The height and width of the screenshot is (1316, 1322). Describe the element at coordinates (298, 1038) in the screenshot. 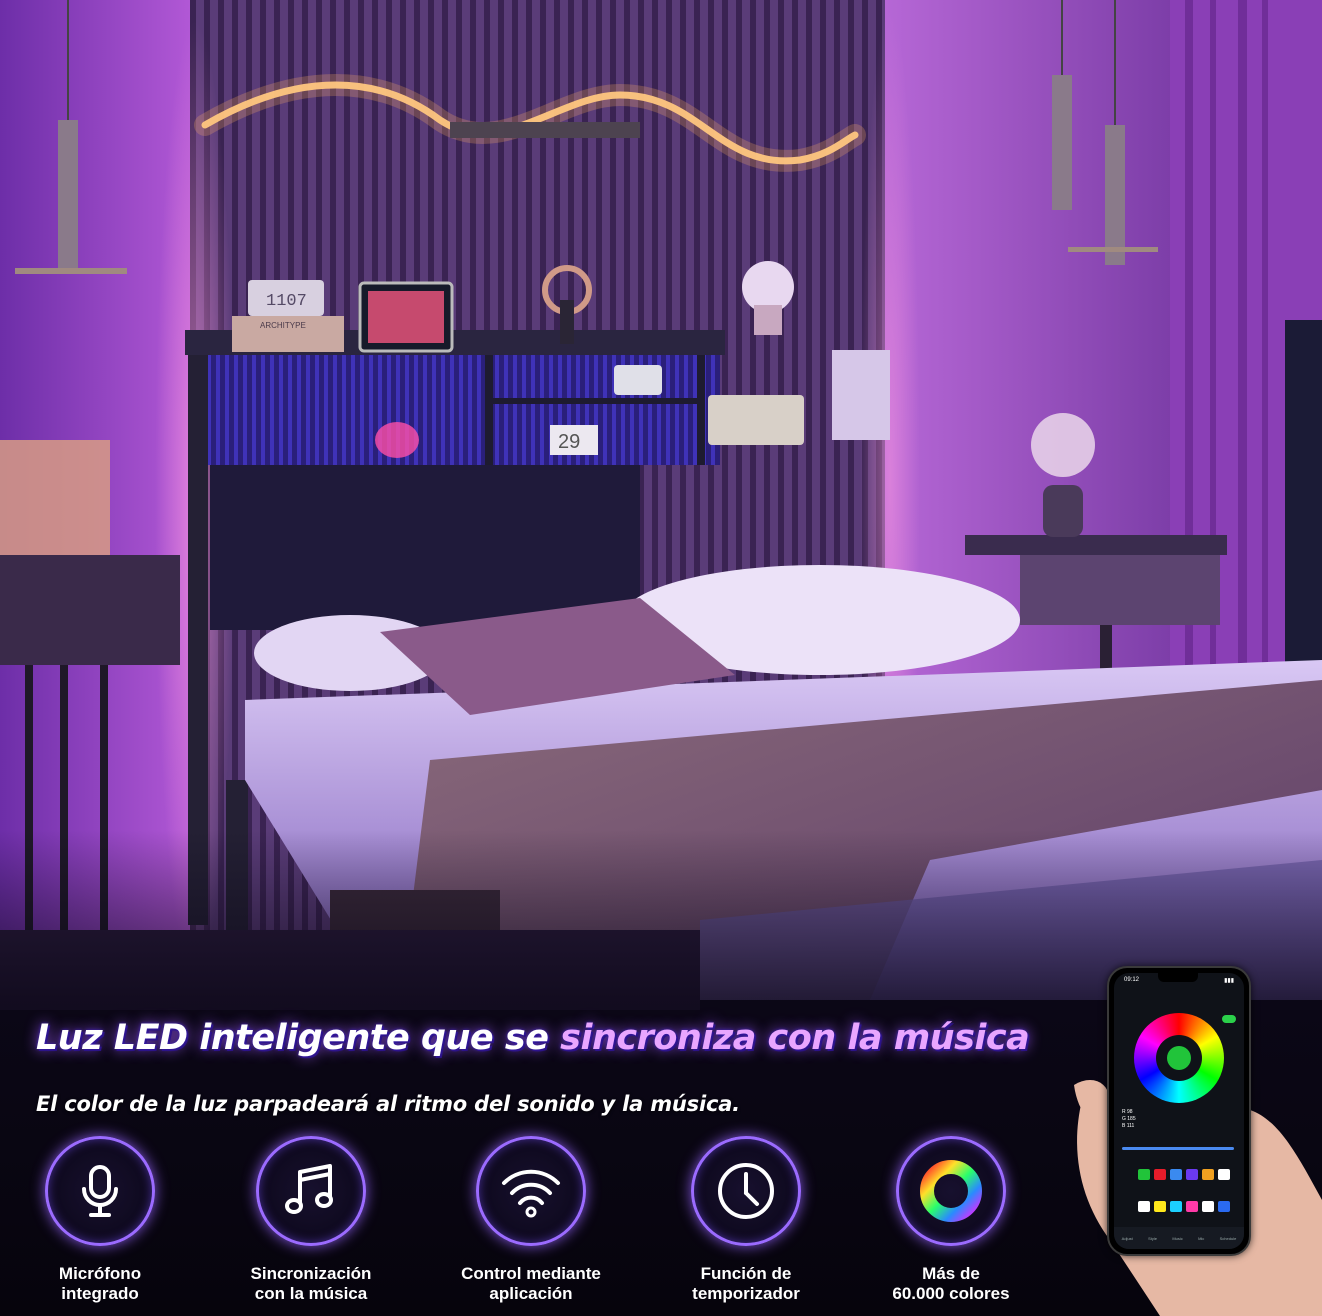

I see `headline-part-1: Luz LED inteligente que se` at that location.